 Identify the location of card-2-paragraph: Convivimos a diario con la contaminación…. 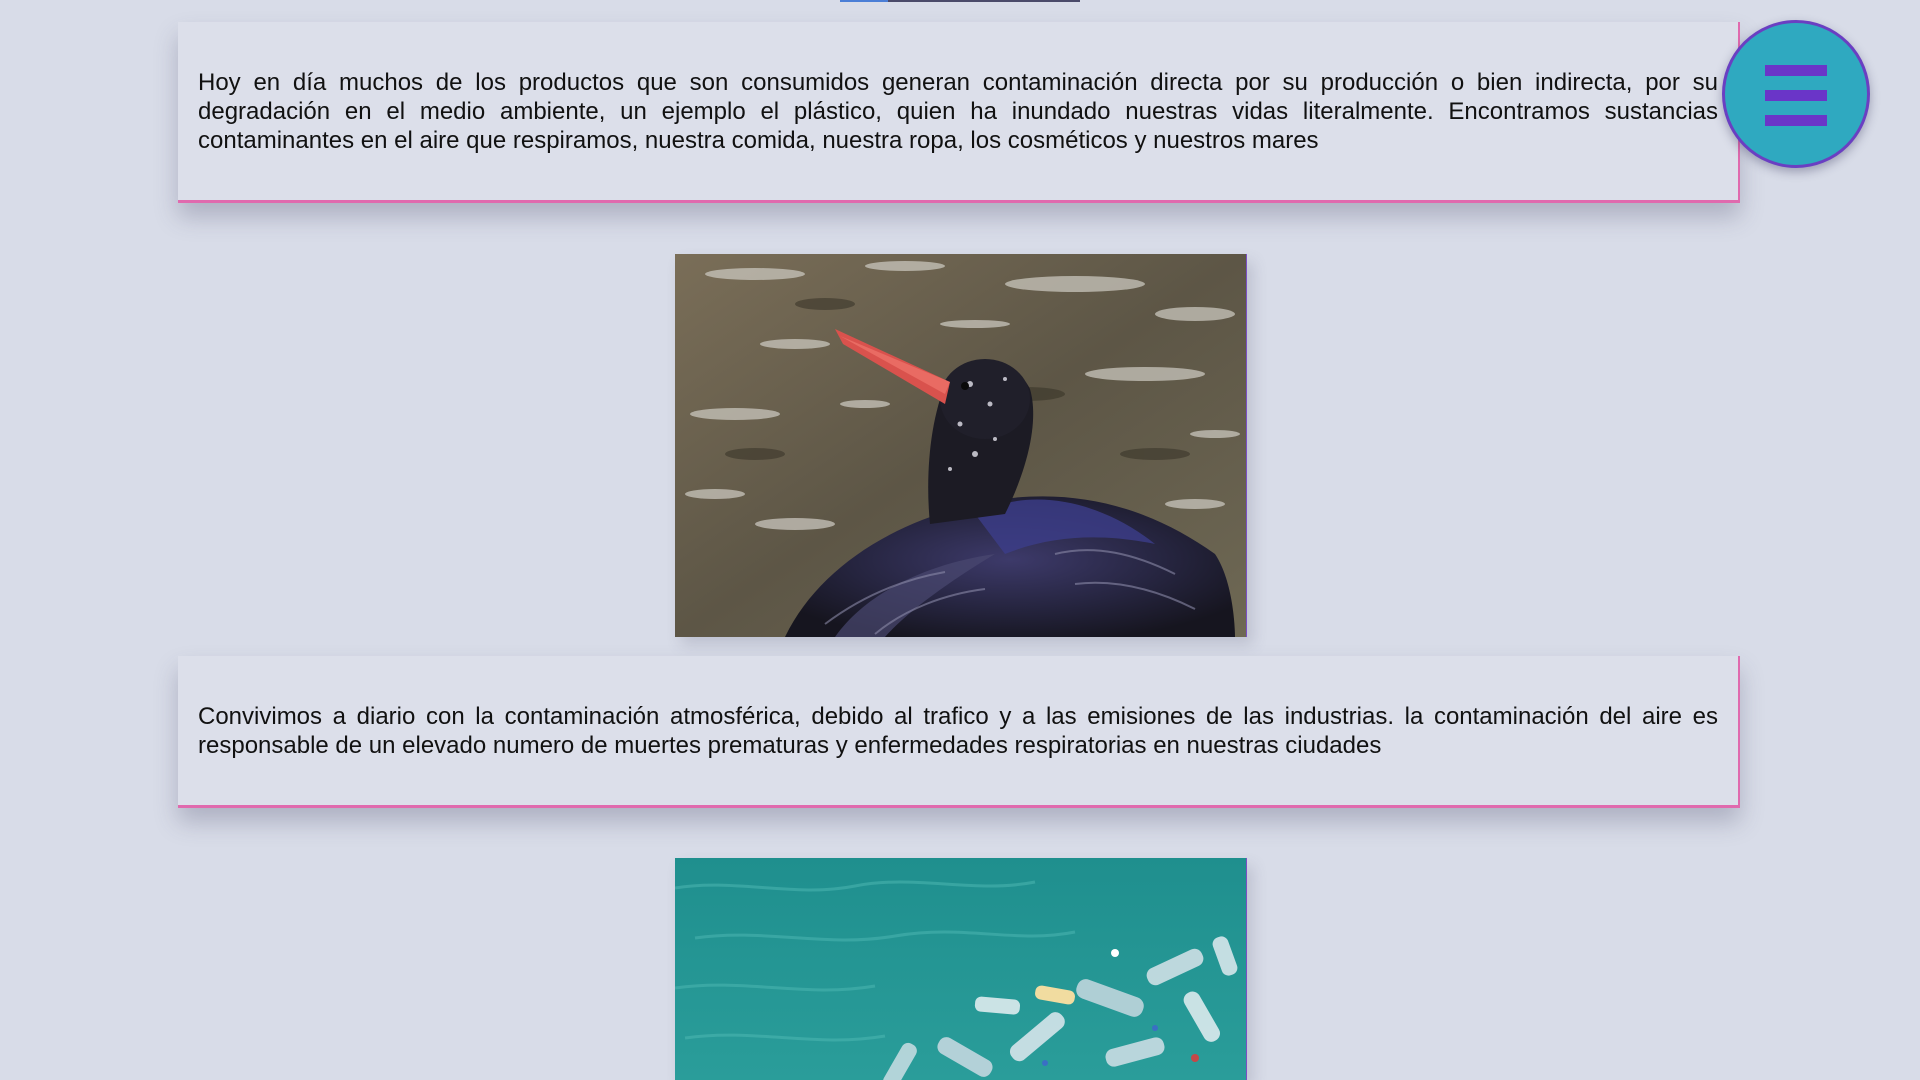
(958, 731).